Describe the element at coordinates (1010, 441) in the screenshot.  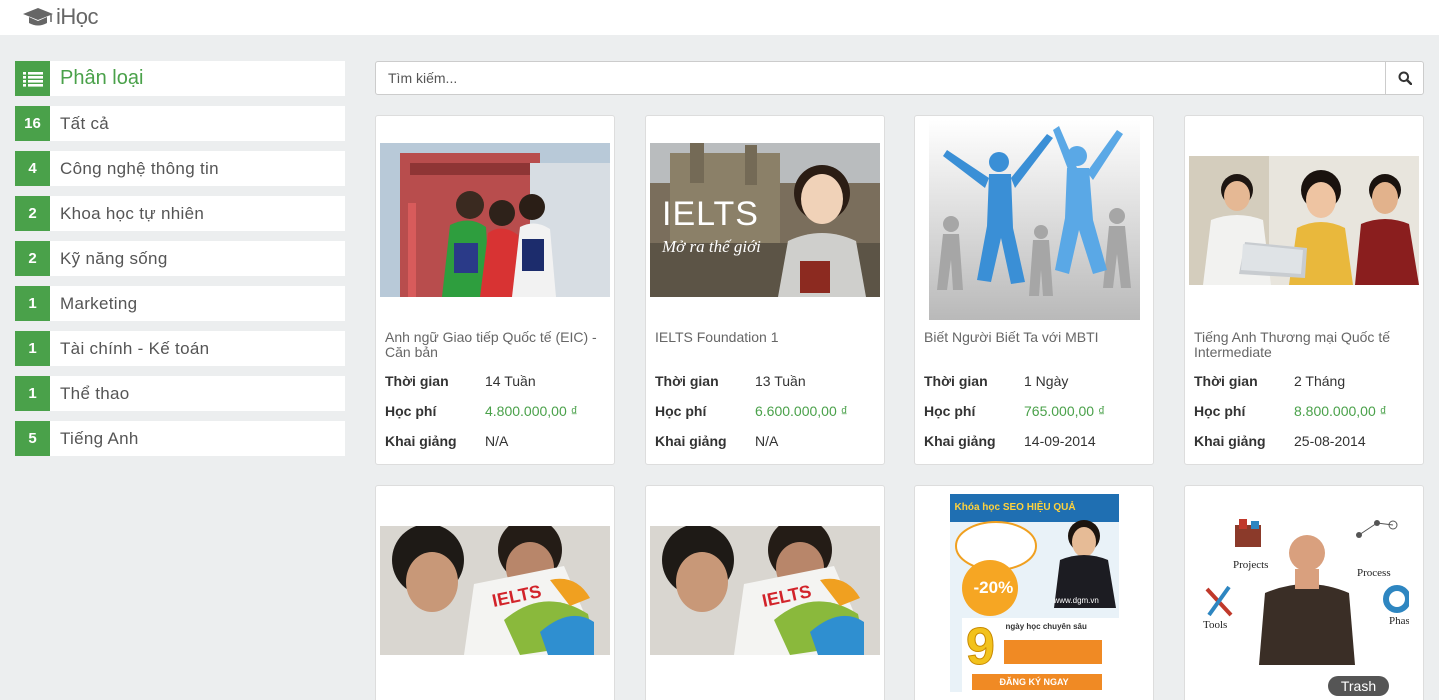
I see `start-row: Khai giảng 14-09-2014` at that location.